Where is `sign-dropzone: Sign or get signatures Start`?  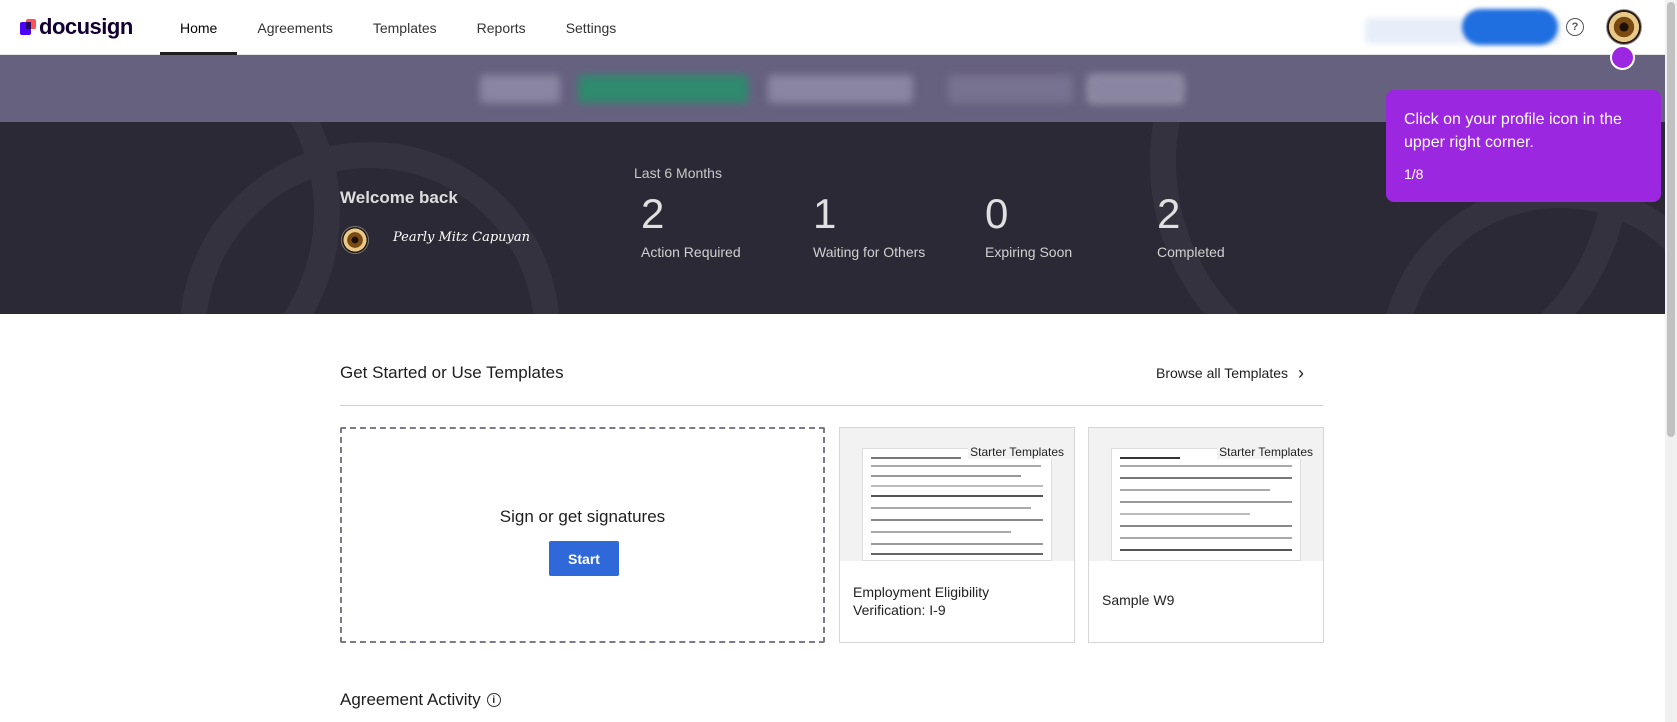
sign-dropzone: Sign or get signatures Start is located at coordinates (582, 535).